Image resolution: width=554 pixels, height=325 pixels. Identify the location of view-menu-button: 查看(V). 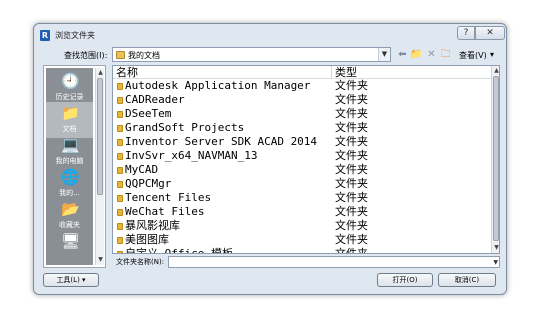
(473, 55).